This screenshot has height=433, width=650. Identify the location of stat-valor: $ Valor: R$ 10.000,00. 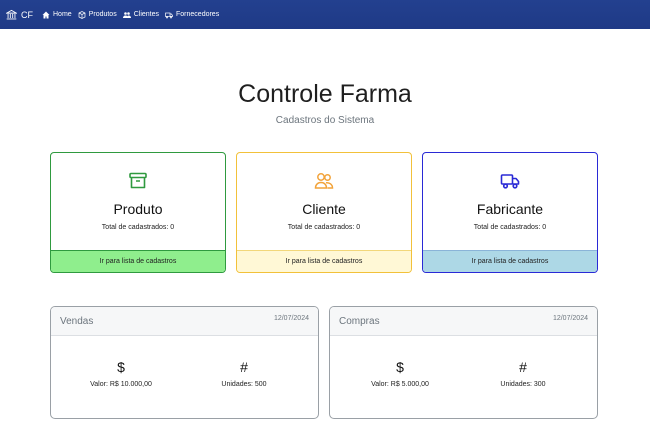
(121, 373).